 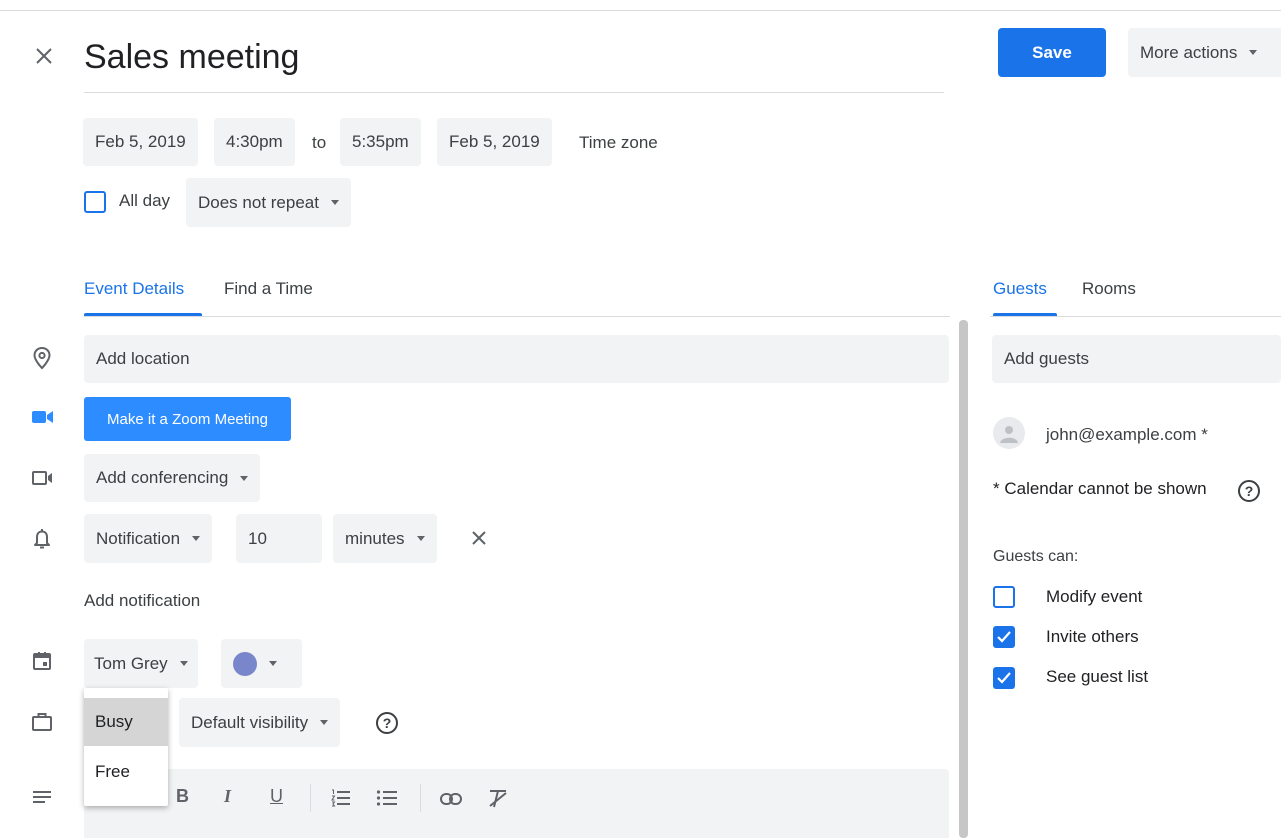 What do you see at coordinates (1109, 289) in the screenshot?
I see `tab-rooms: Rooms` at bounding box center [1109, 289].